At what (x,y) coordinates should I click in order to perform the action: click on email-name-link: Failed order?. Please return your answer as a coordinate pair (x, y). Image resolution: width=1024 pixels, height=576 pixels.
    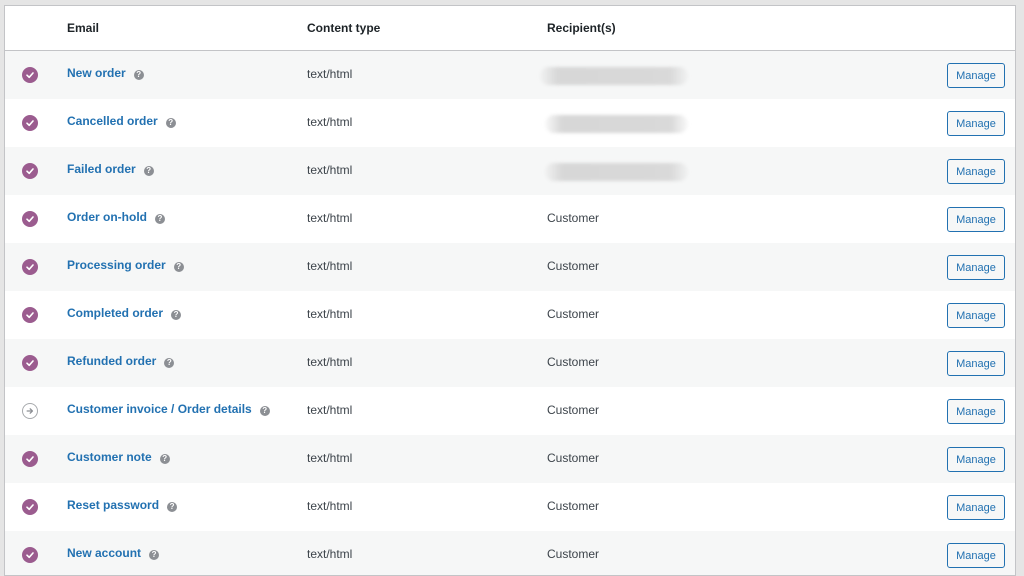
    Looking at the image, I should click on (110, 169).